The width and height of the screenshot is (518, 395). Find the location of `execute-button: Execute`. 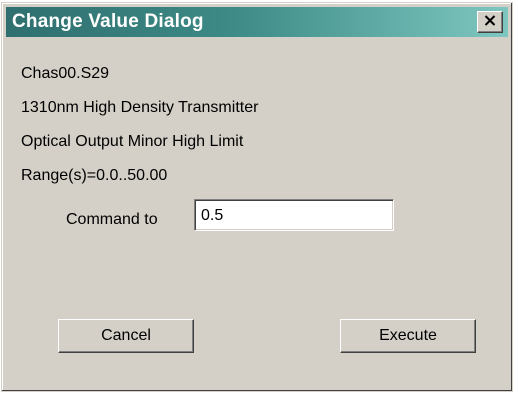

execute-button: Execute is located at coordinates (408, 336).